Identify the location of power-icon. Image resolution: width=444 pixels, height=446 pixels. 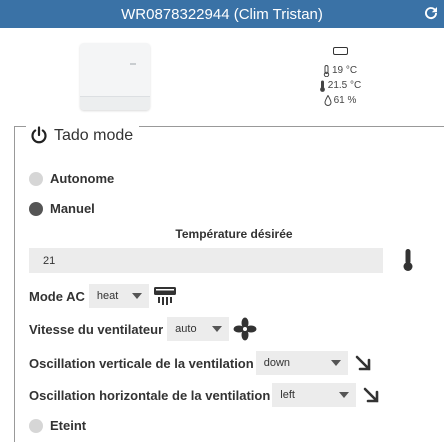
(39, 135).